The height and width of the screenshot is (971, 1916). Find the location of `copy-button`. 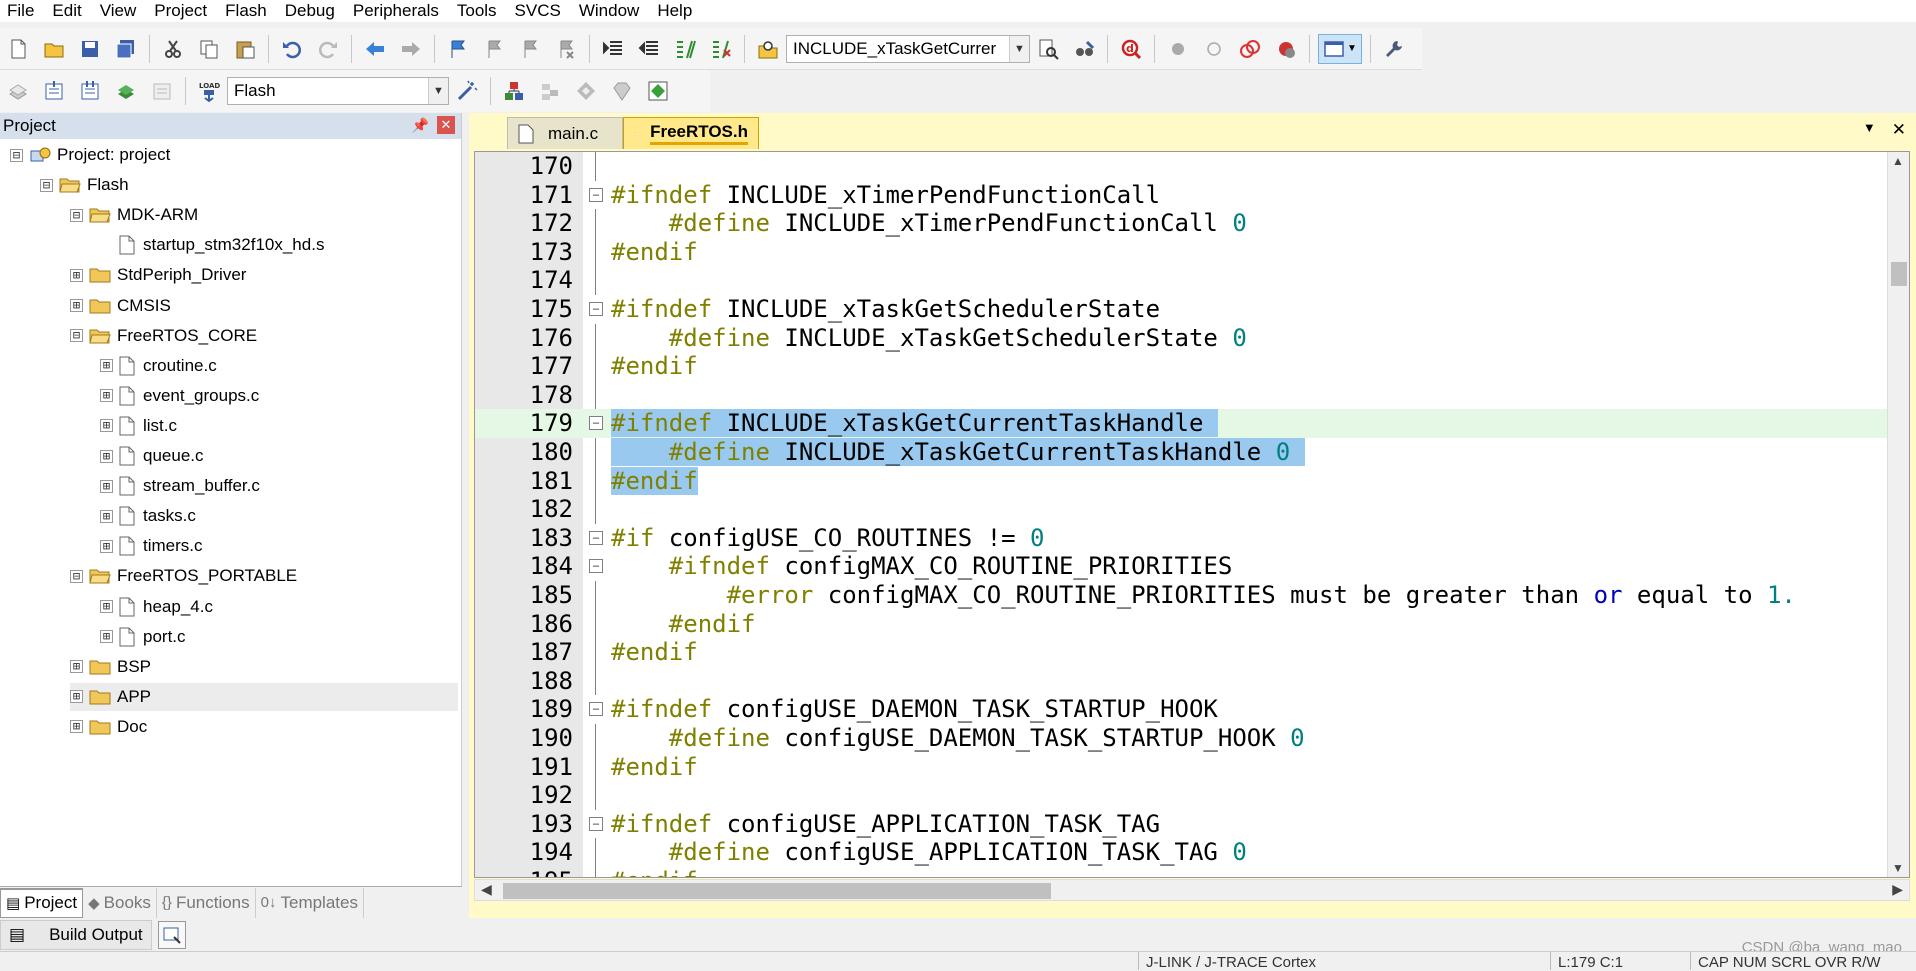

copy-button is located at coordinates (209, 49).